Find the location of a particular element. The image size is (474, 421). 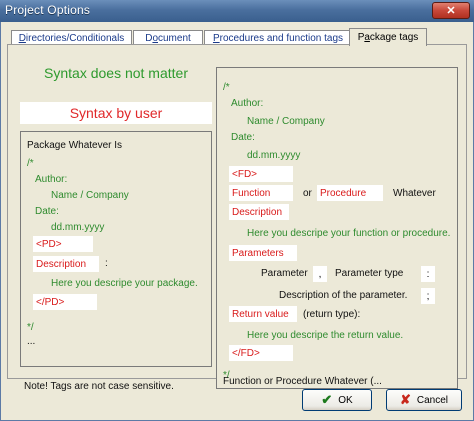

tab-label: Directories/Conditionals is located at coordinates (71, 38).